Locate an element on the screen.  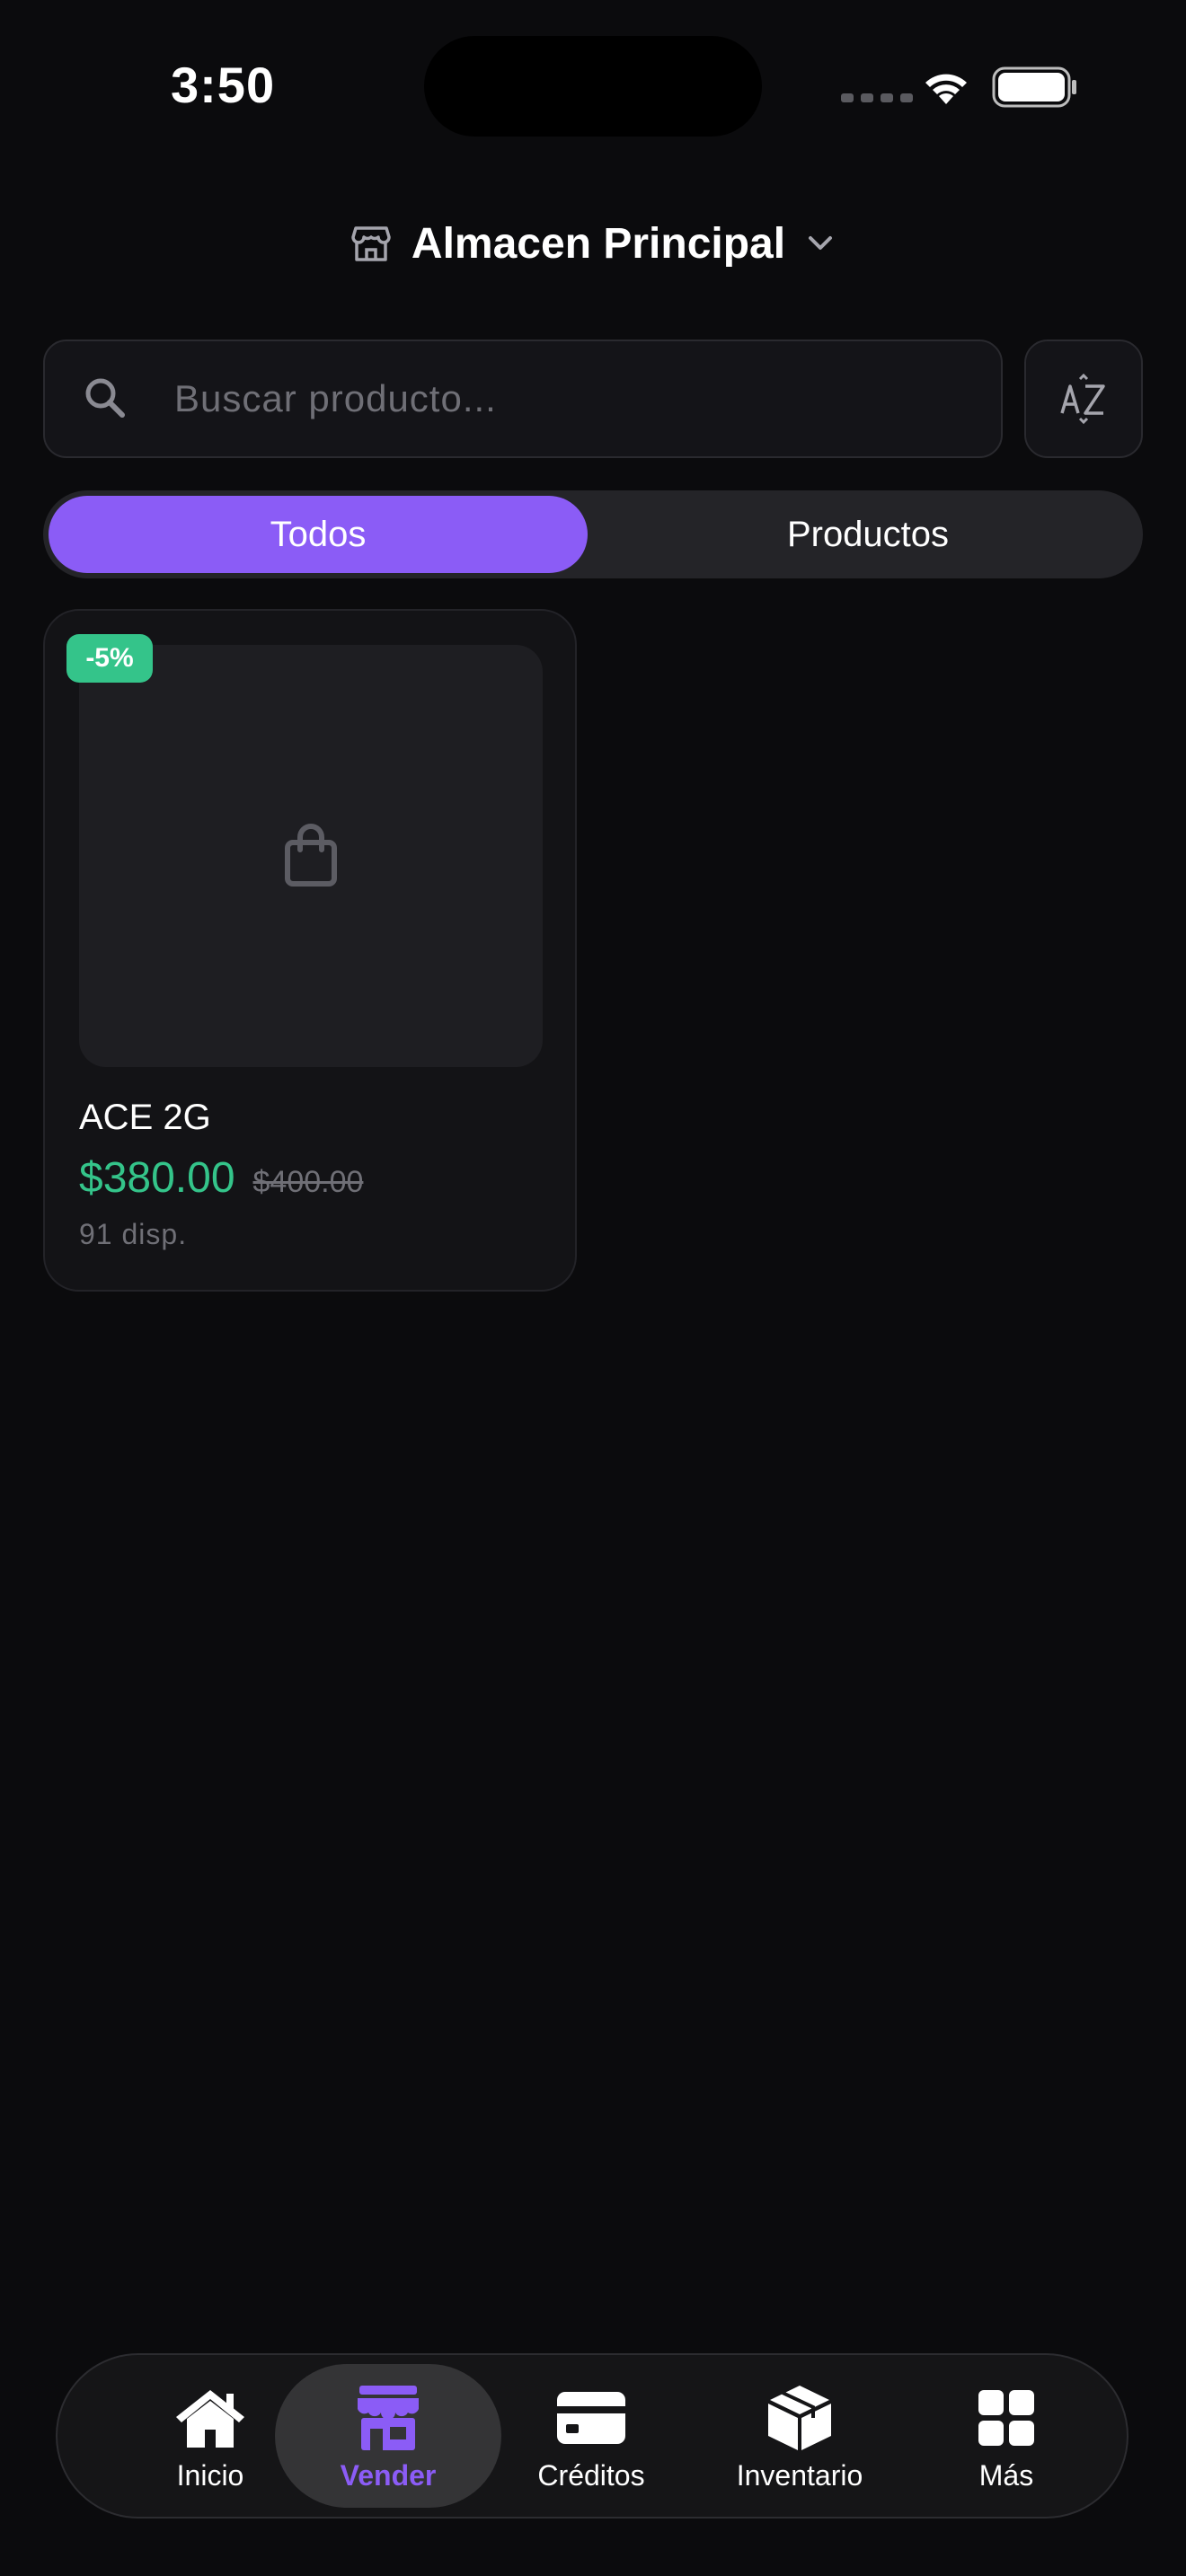
product-name: ACE 2G is located at coordinates (145, 1117).